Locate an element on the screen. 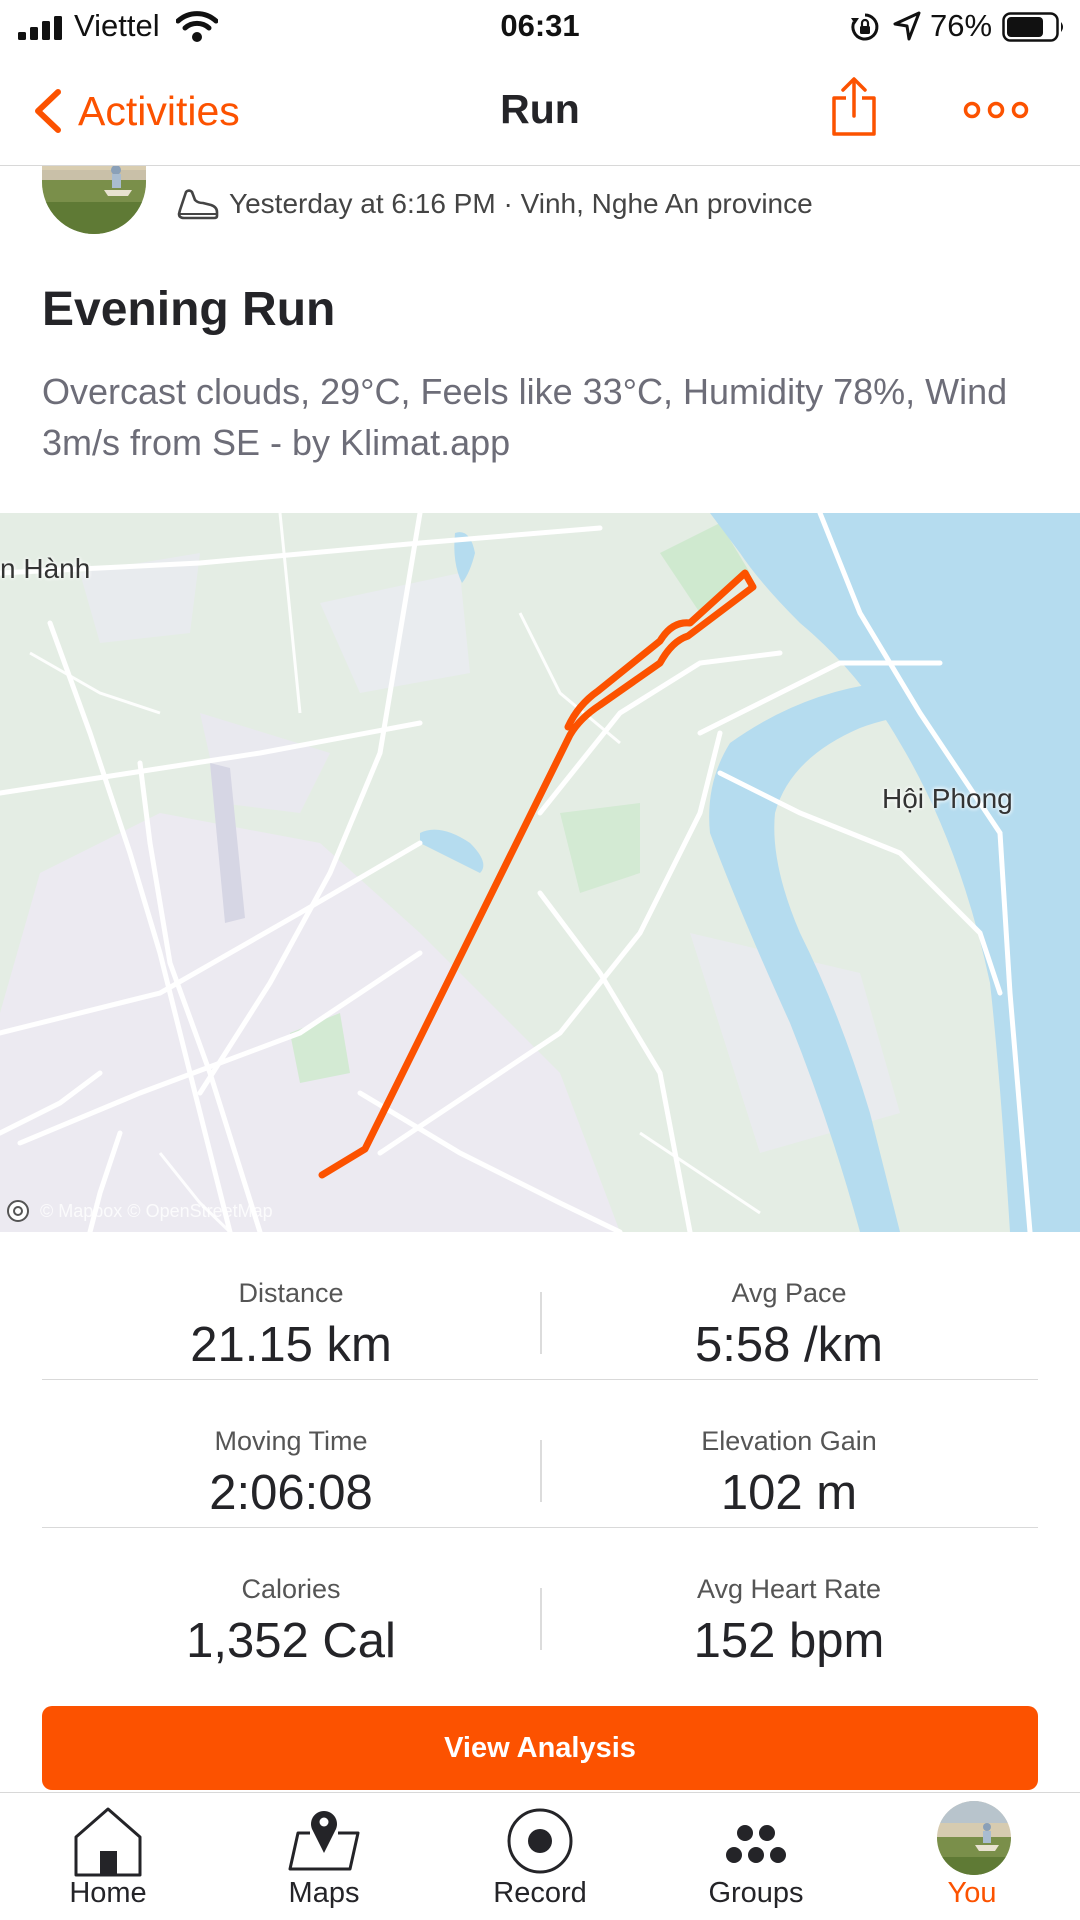 The width and height of the screenshot is (1080, 1920). map-attribution: © Mapbox © OpenStreetMap is located at coordinates (139, 1211).